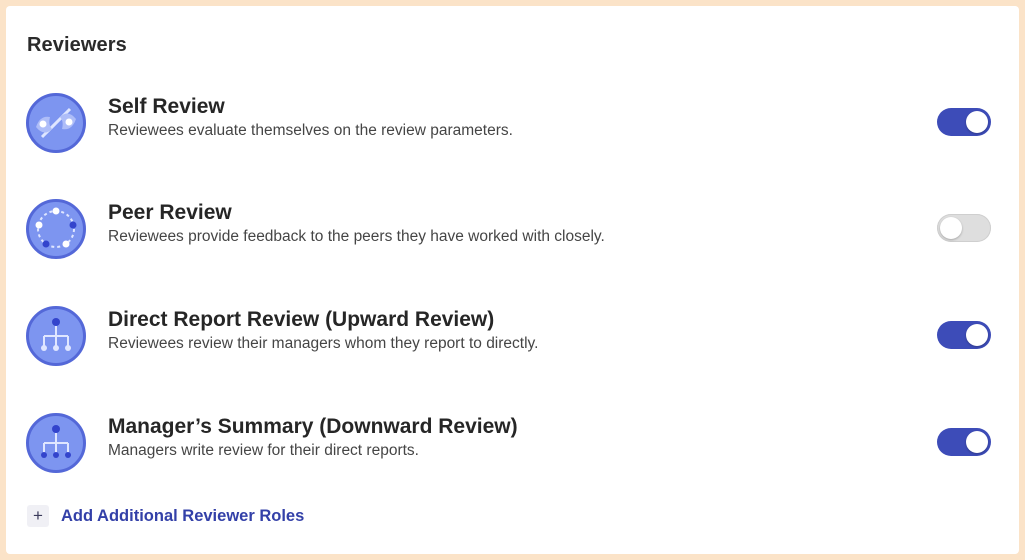 Image resolution: width=1025 pixels, height=560 pixels. I want to click on downward-review-toggle, so click(964, 442).